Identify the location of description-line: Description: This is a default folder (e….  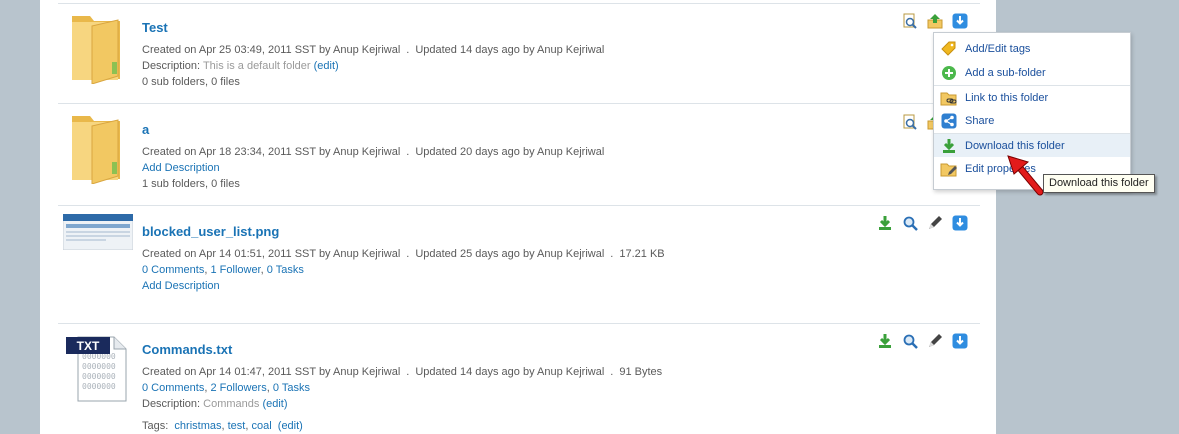
(373, 66).